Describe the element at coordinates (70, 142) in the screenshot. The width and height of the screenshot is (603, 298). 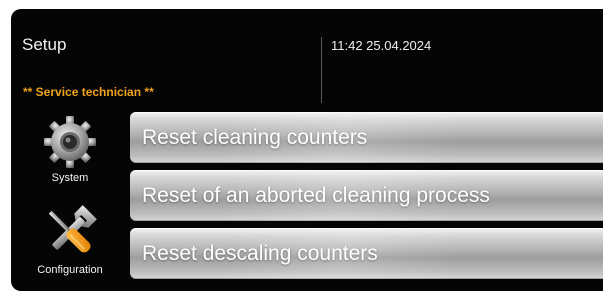
I see `gear-icon` at that location.